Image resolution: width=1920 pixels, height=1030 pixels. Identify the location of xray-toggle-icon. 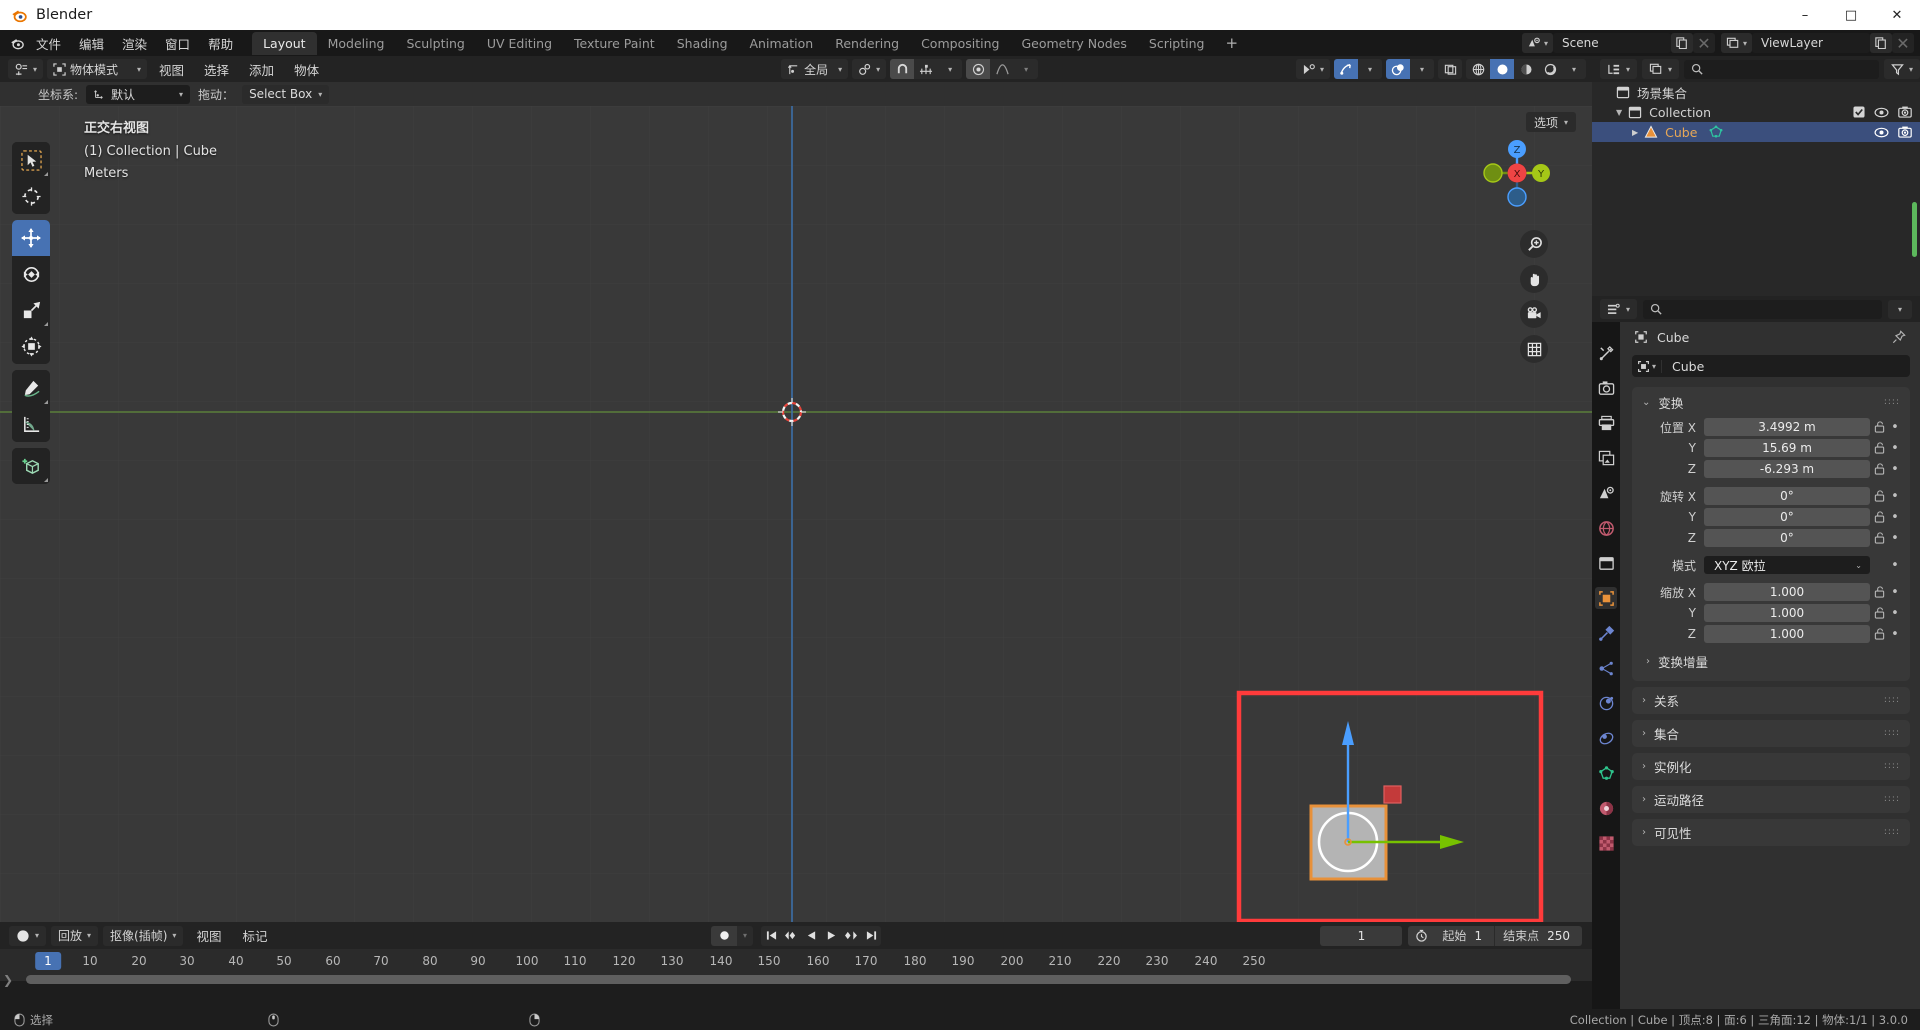
(1450, 69).